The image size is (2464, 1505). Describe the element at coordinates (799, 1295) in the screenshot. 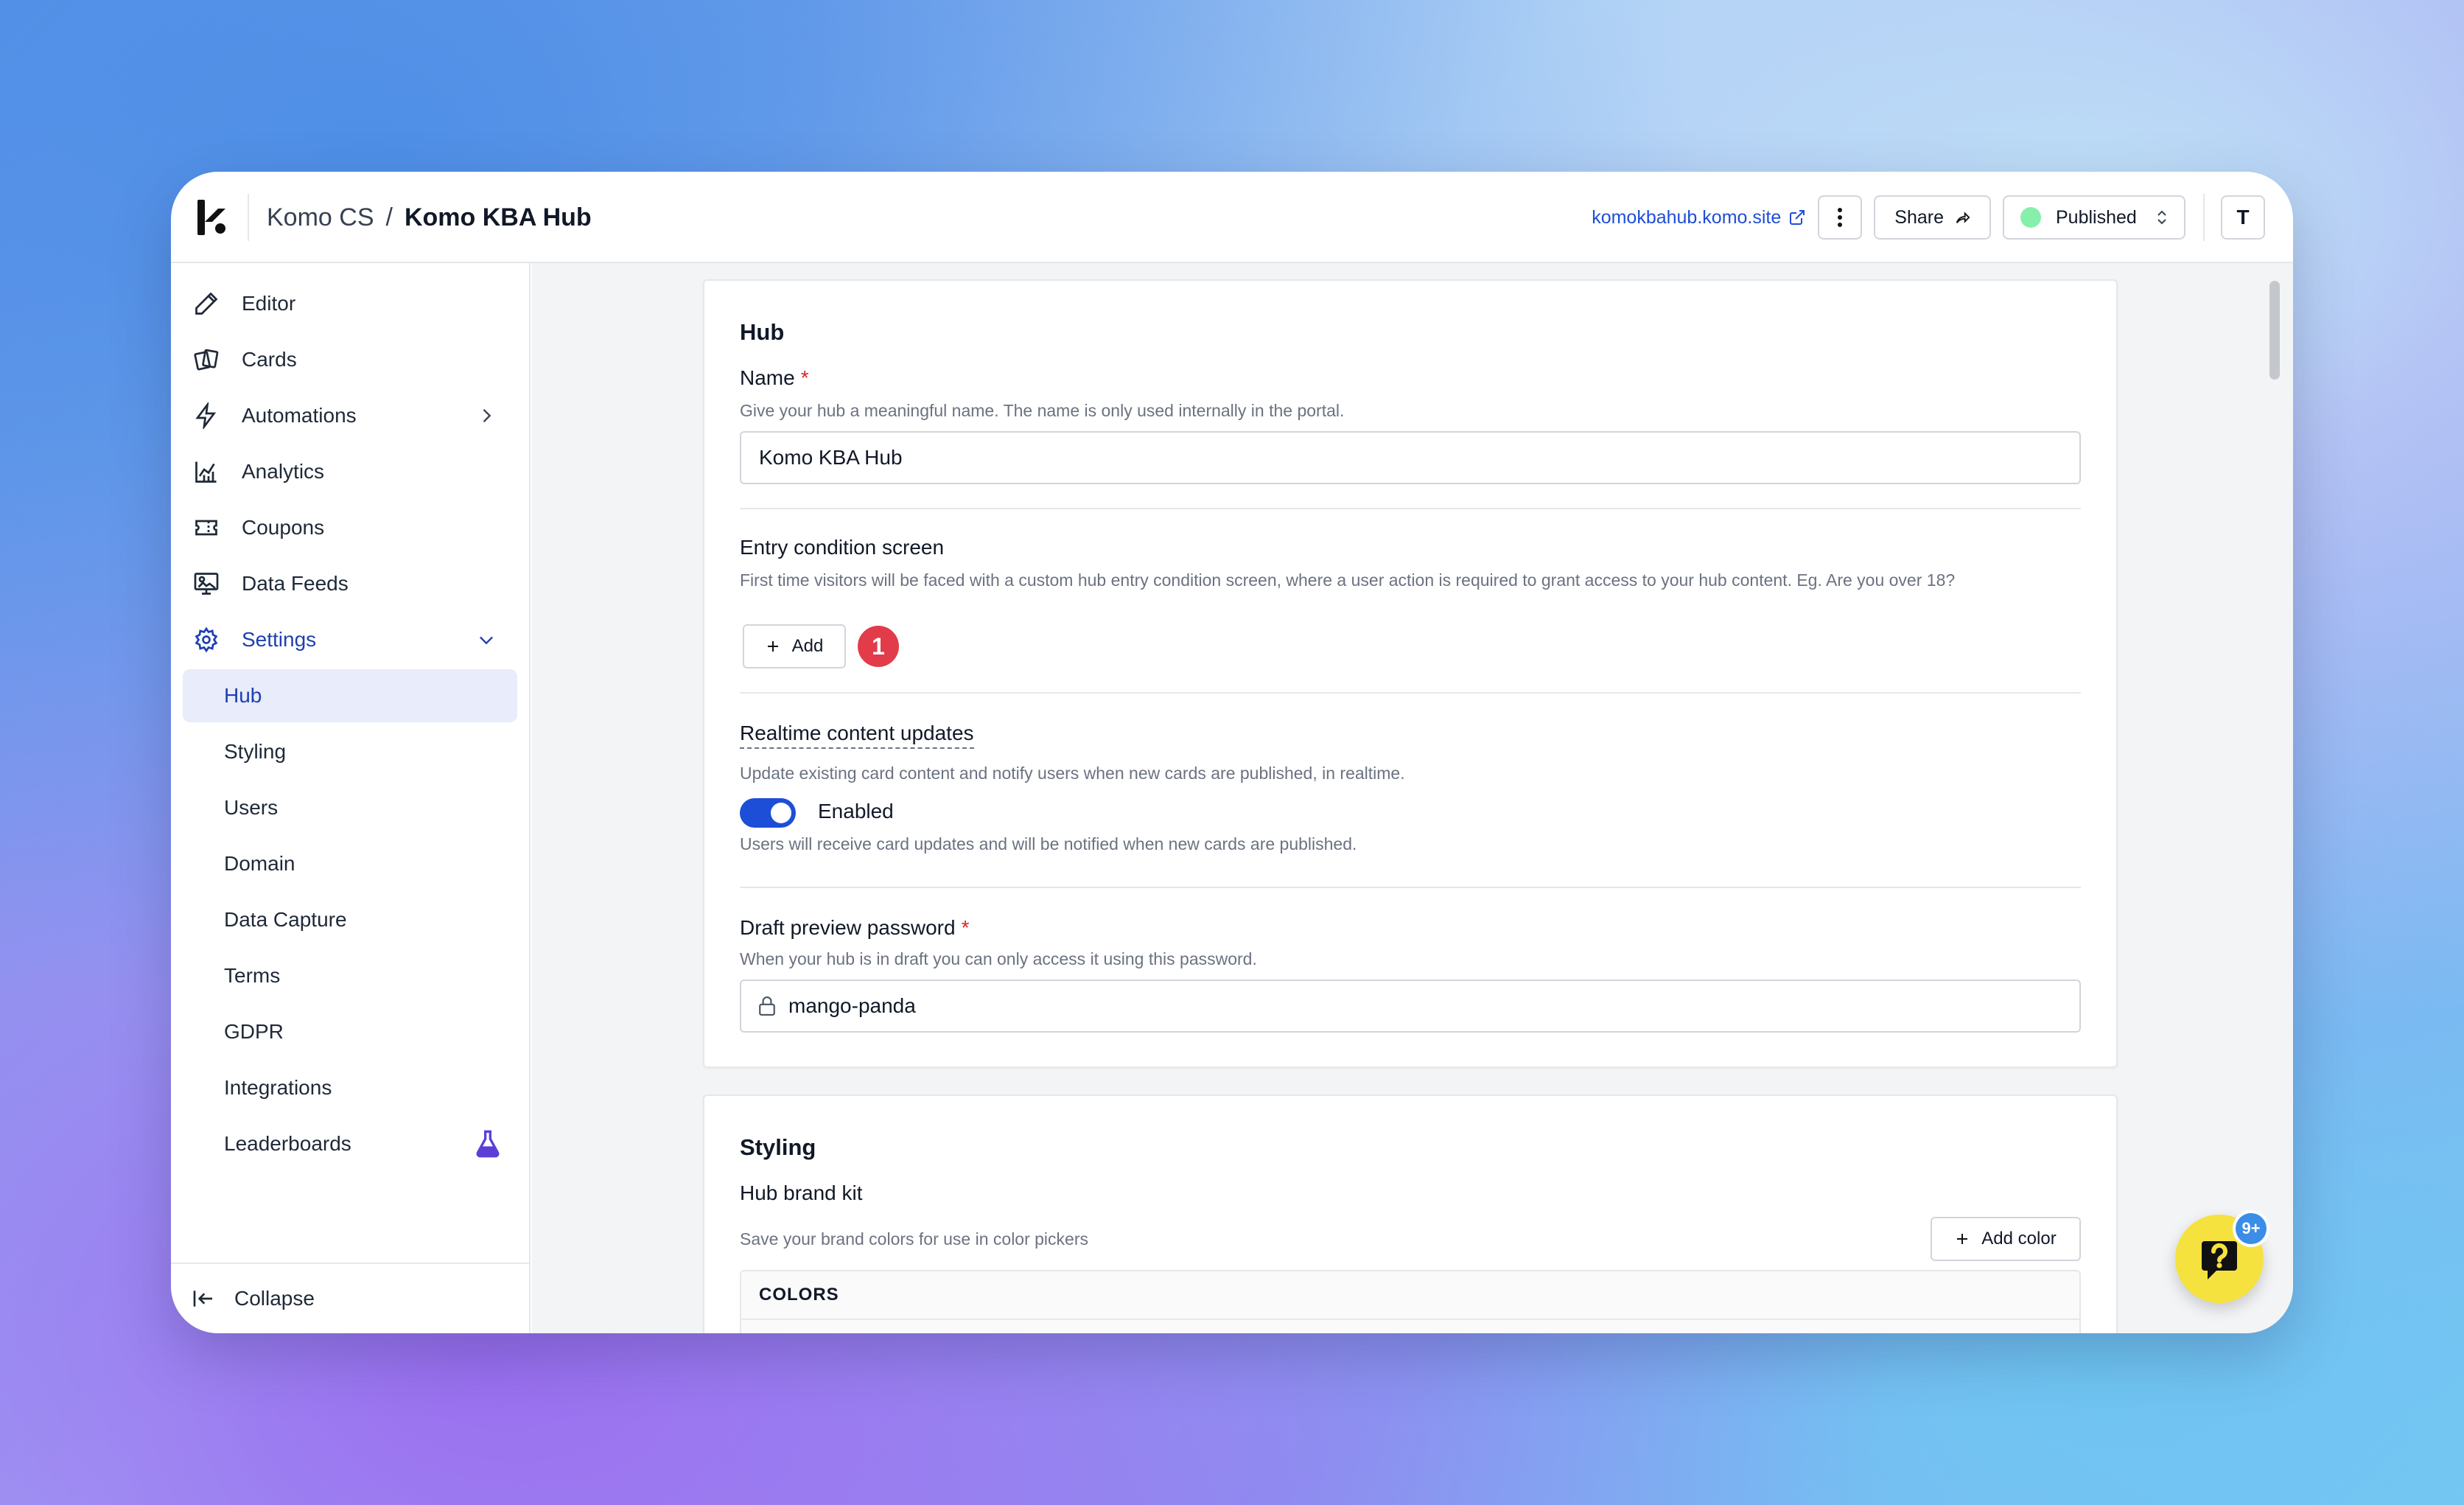

I see `colors-header-label: COLORS` at that location.